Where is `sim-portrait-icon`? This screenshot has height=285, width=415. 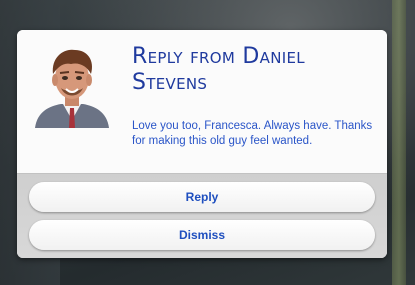
sim-portrait-icon is located at coordinates (72, 85).